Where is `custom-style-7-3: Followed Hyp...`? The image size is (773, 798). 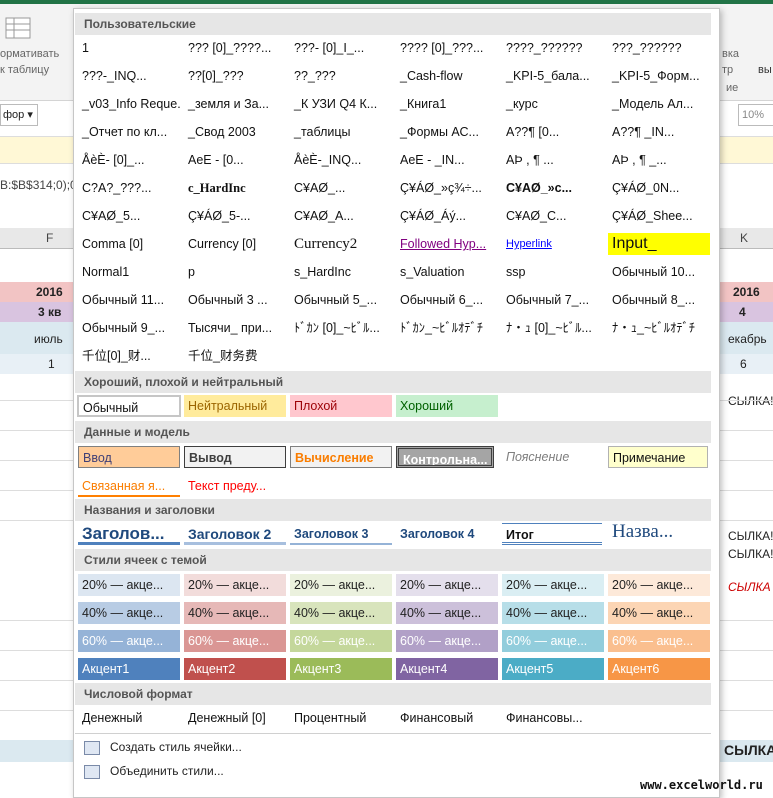
custom-style-7-3: Followed Hyp... is located at coordinates (447, 244).